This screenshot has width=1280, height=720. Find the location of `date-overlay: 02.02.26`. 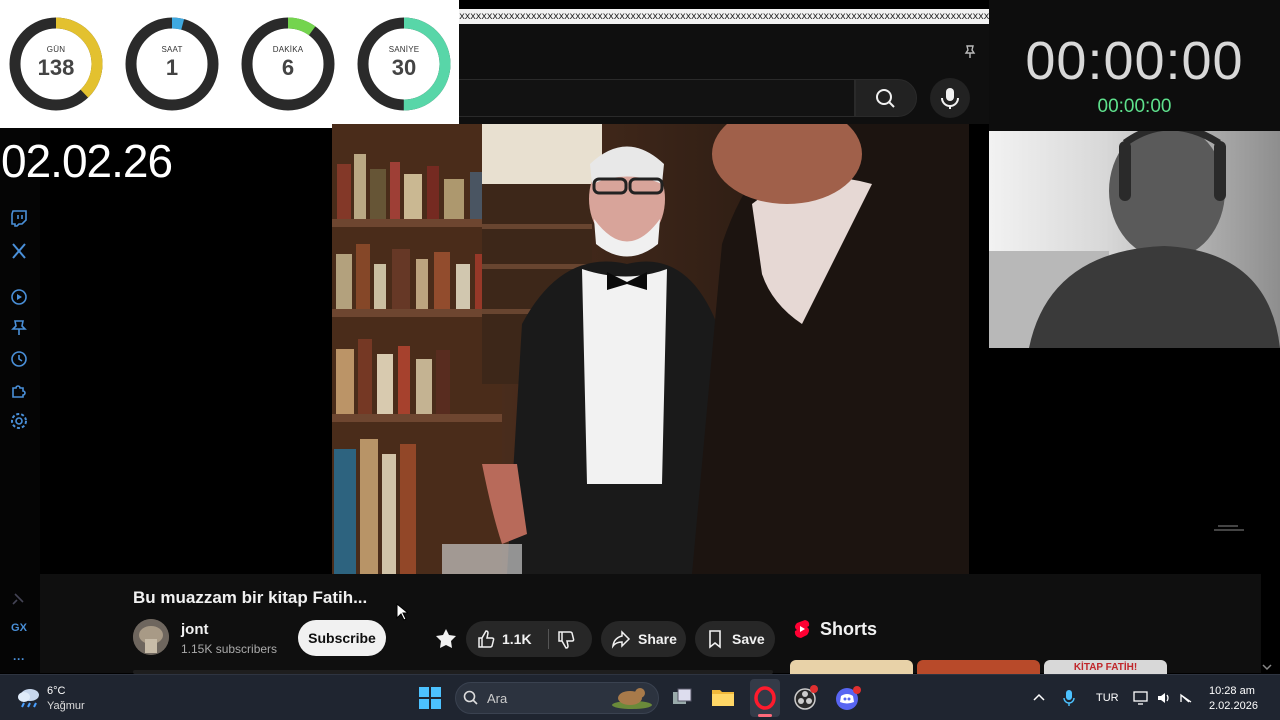

date-overlay: 02.02.26 is located at coordinates (87, 161).